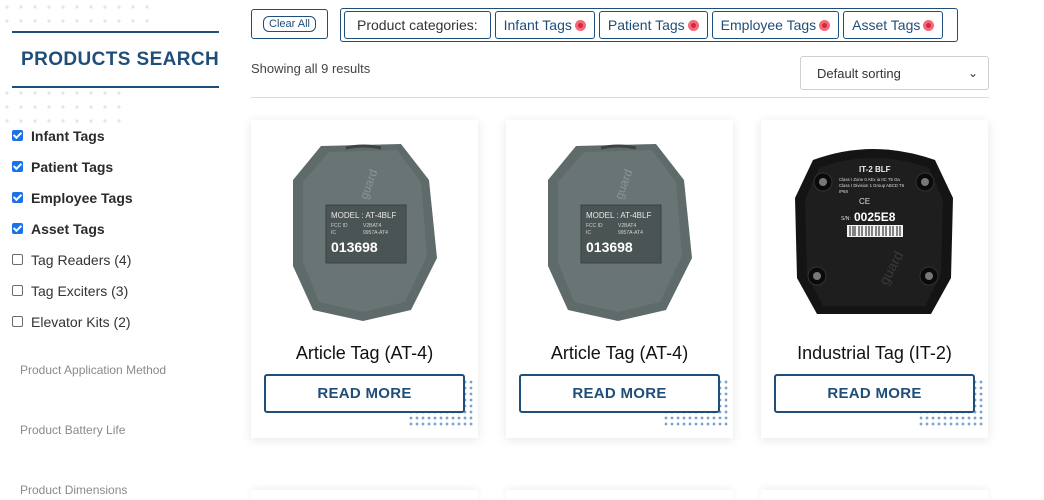  I want to click on sort-select: Default sorting ⌄, so click(894, 73).